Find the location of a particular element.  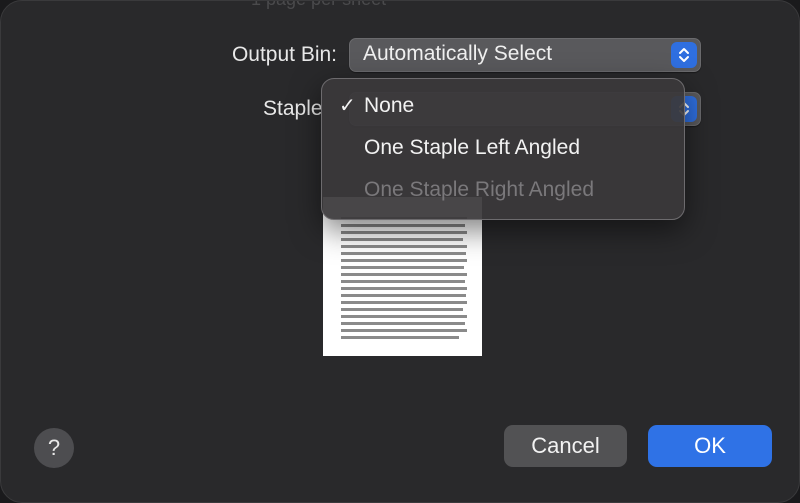

staple-menu-item-left-angled: One Staple Left Angled is located at coordinates (503, 149).